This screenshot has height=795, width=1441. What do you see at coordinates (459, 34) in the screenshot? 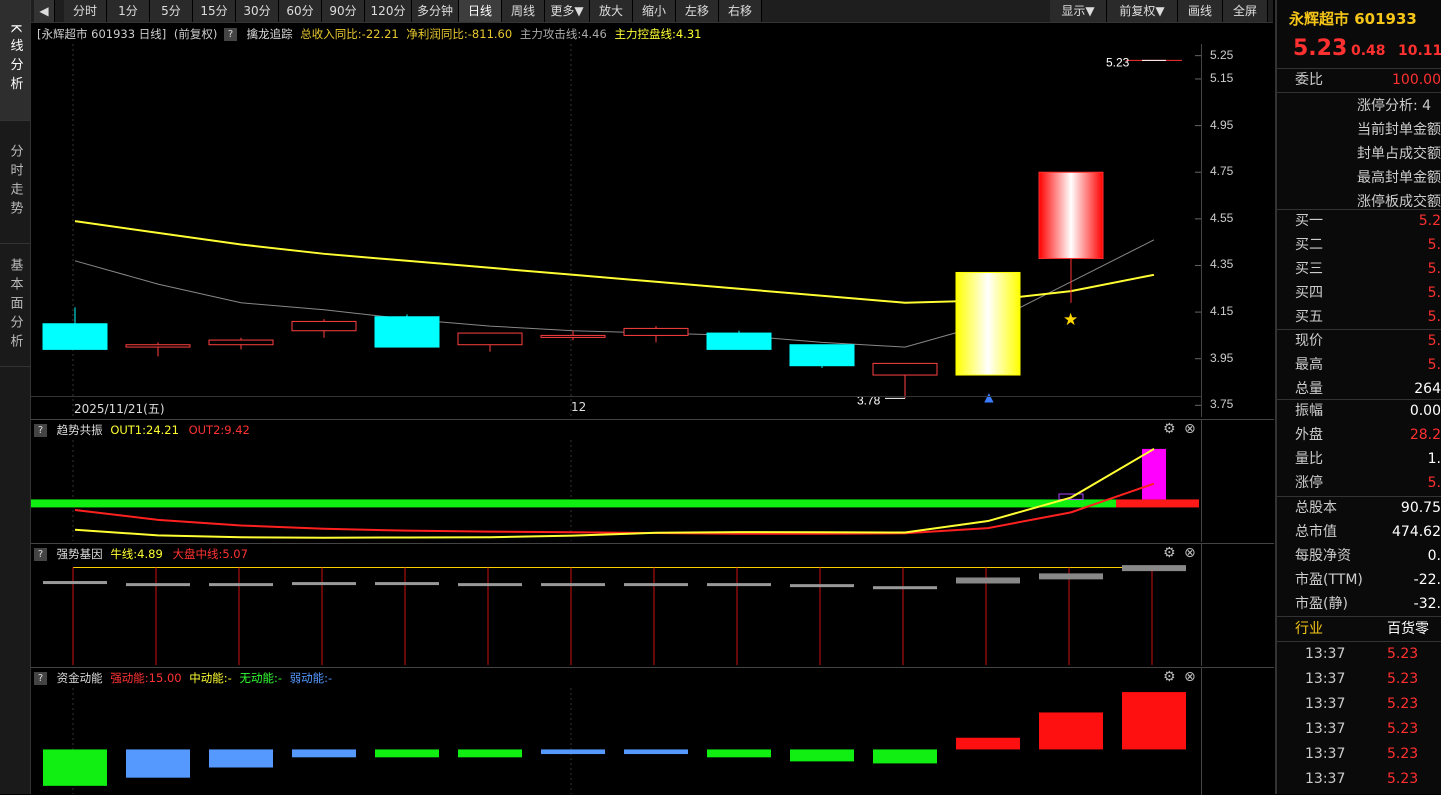
I see `indicator-value-2: 净利润同比:-811.60` at bounding box center [459, 34].